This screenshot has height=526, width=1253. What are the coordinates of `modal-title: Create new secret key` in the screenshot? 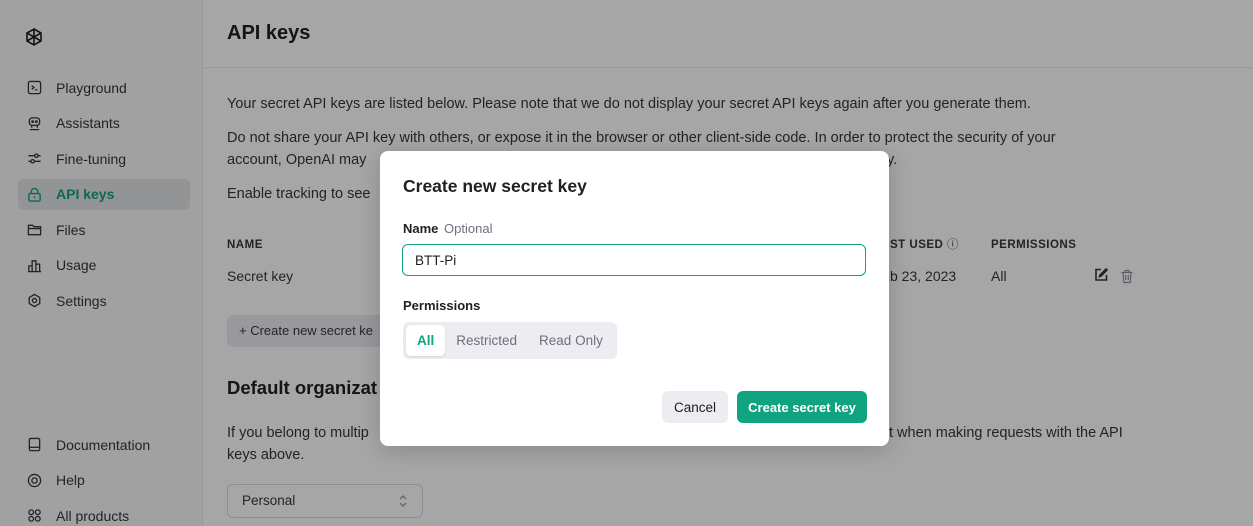 It's located at (495, 186).